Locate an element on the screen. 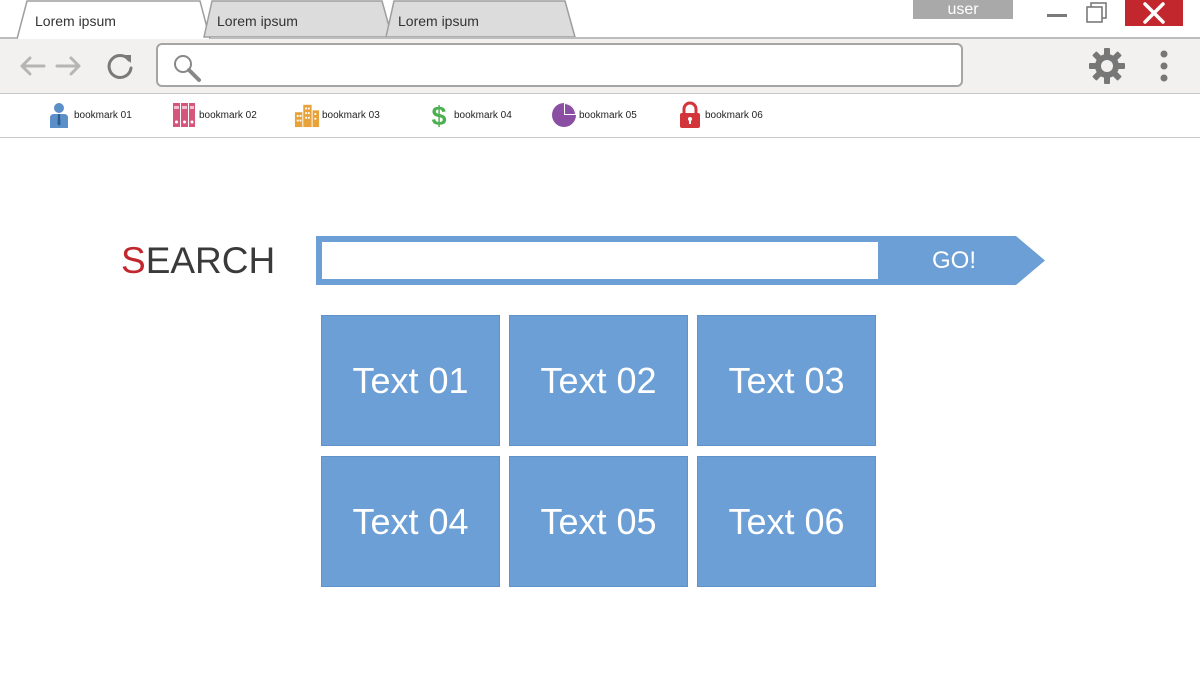 The image size is (1200, 675). bookmark-6: bookmark 06 is located at coordinates (720, 115).